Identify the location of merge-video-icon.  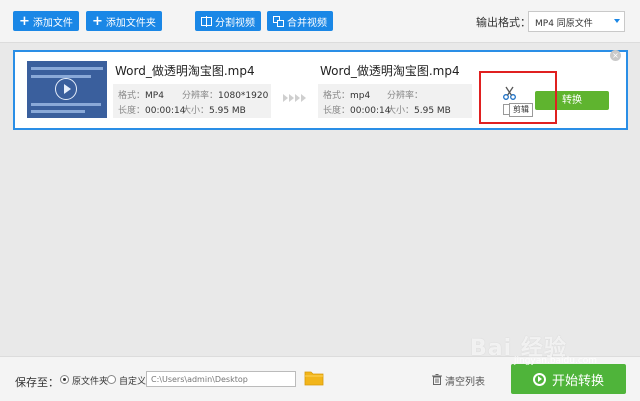
(278, 21).